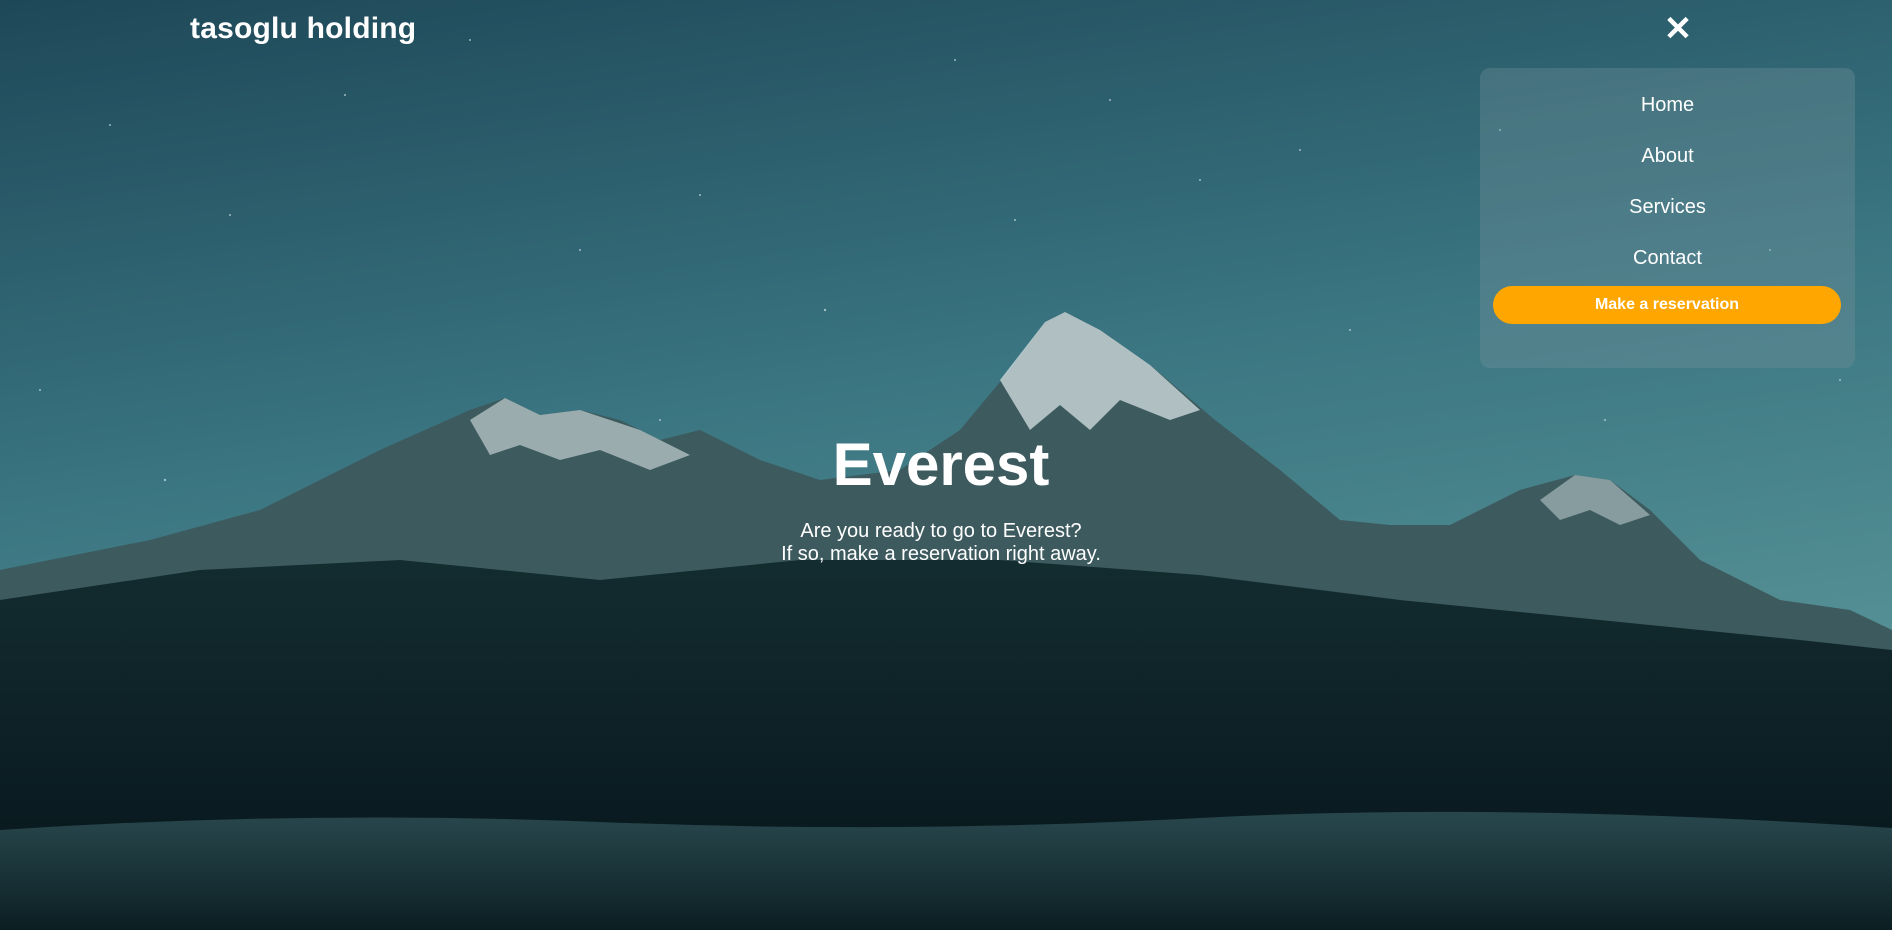  I want to click on menu-item-home: Home, so click(1667, 105).